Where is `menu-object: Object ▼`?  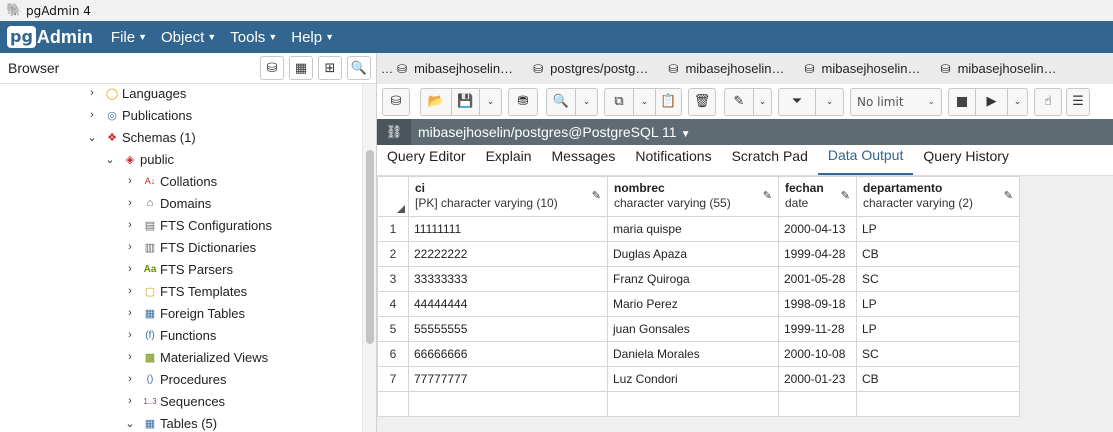
menu-object: Object ▼ is located at coordinates (188, 37).